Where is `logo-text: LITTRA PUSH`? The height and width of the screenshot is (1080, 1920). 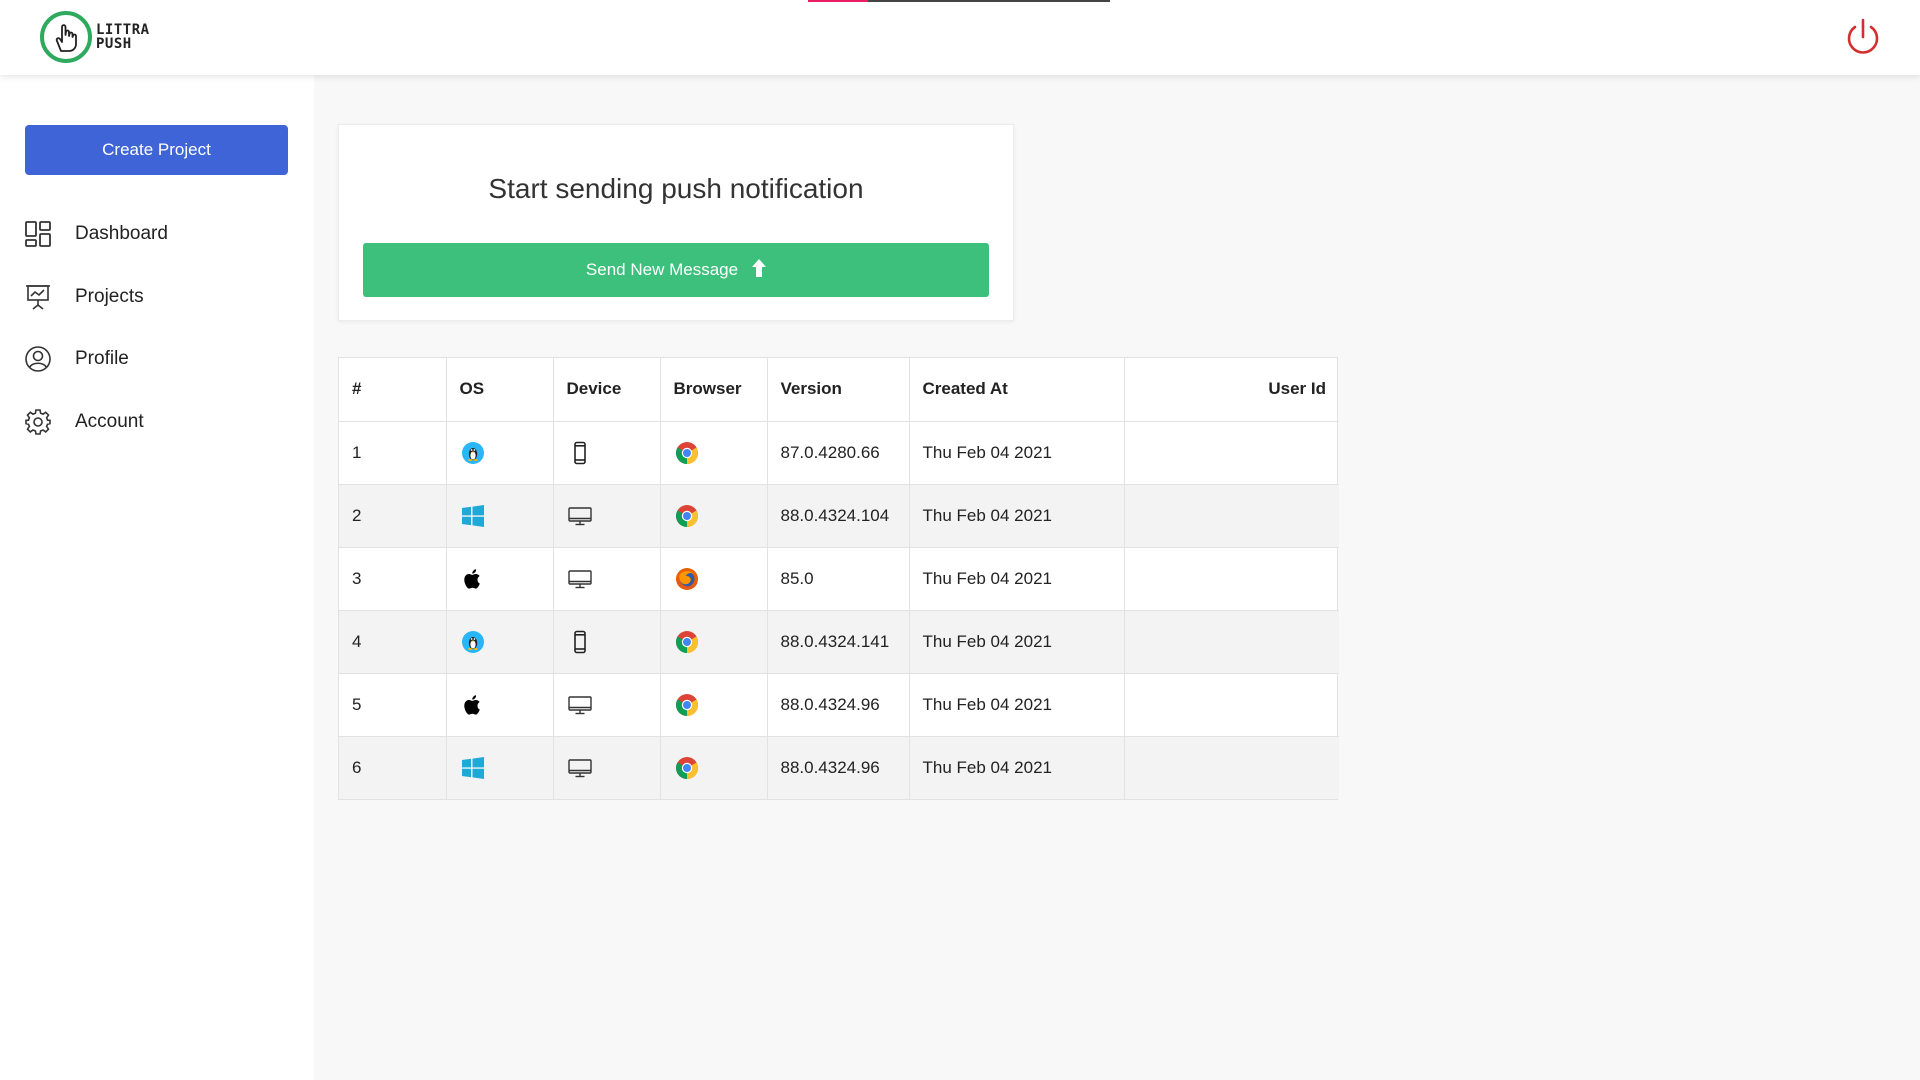 logo-text: LITTRA PUSH is located at coordinates (123, 37).